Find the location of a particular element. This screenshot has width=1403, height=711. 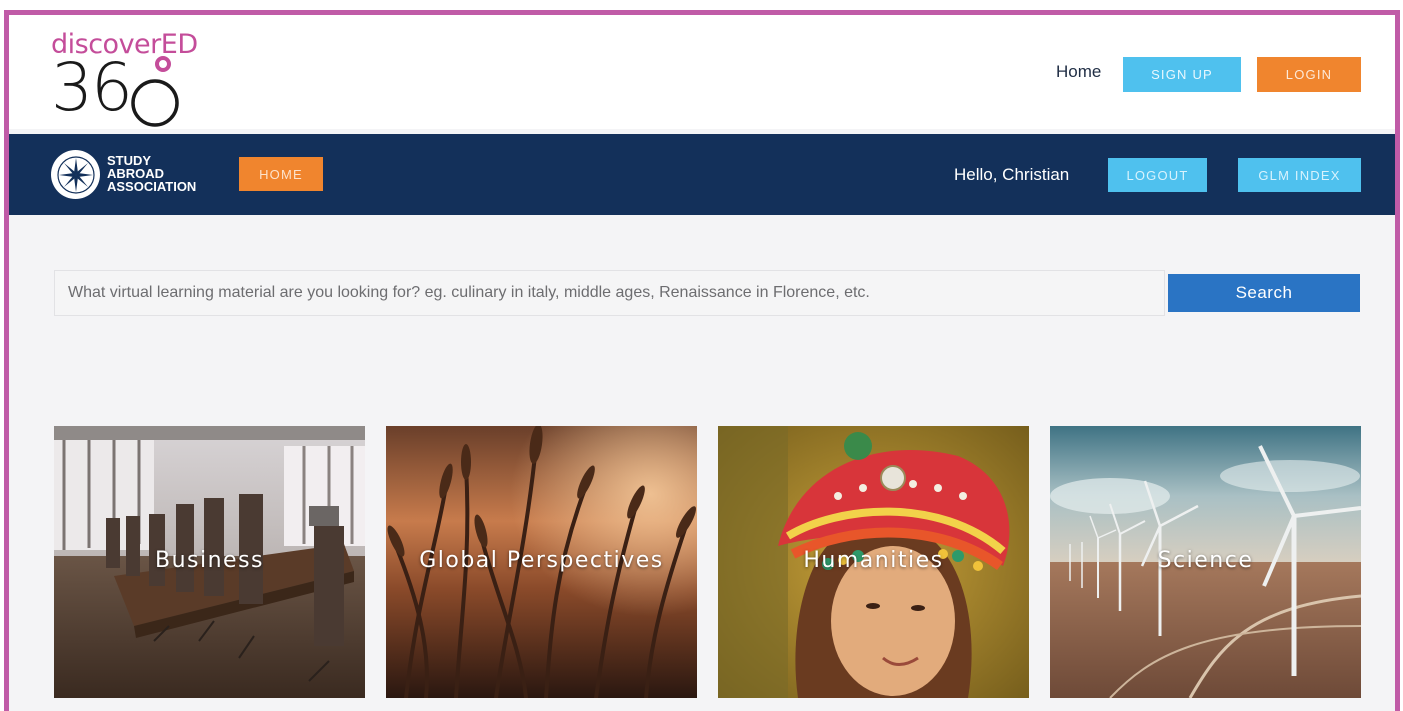

top-nav-home-link: Home is located at coordinates (1078, 72).